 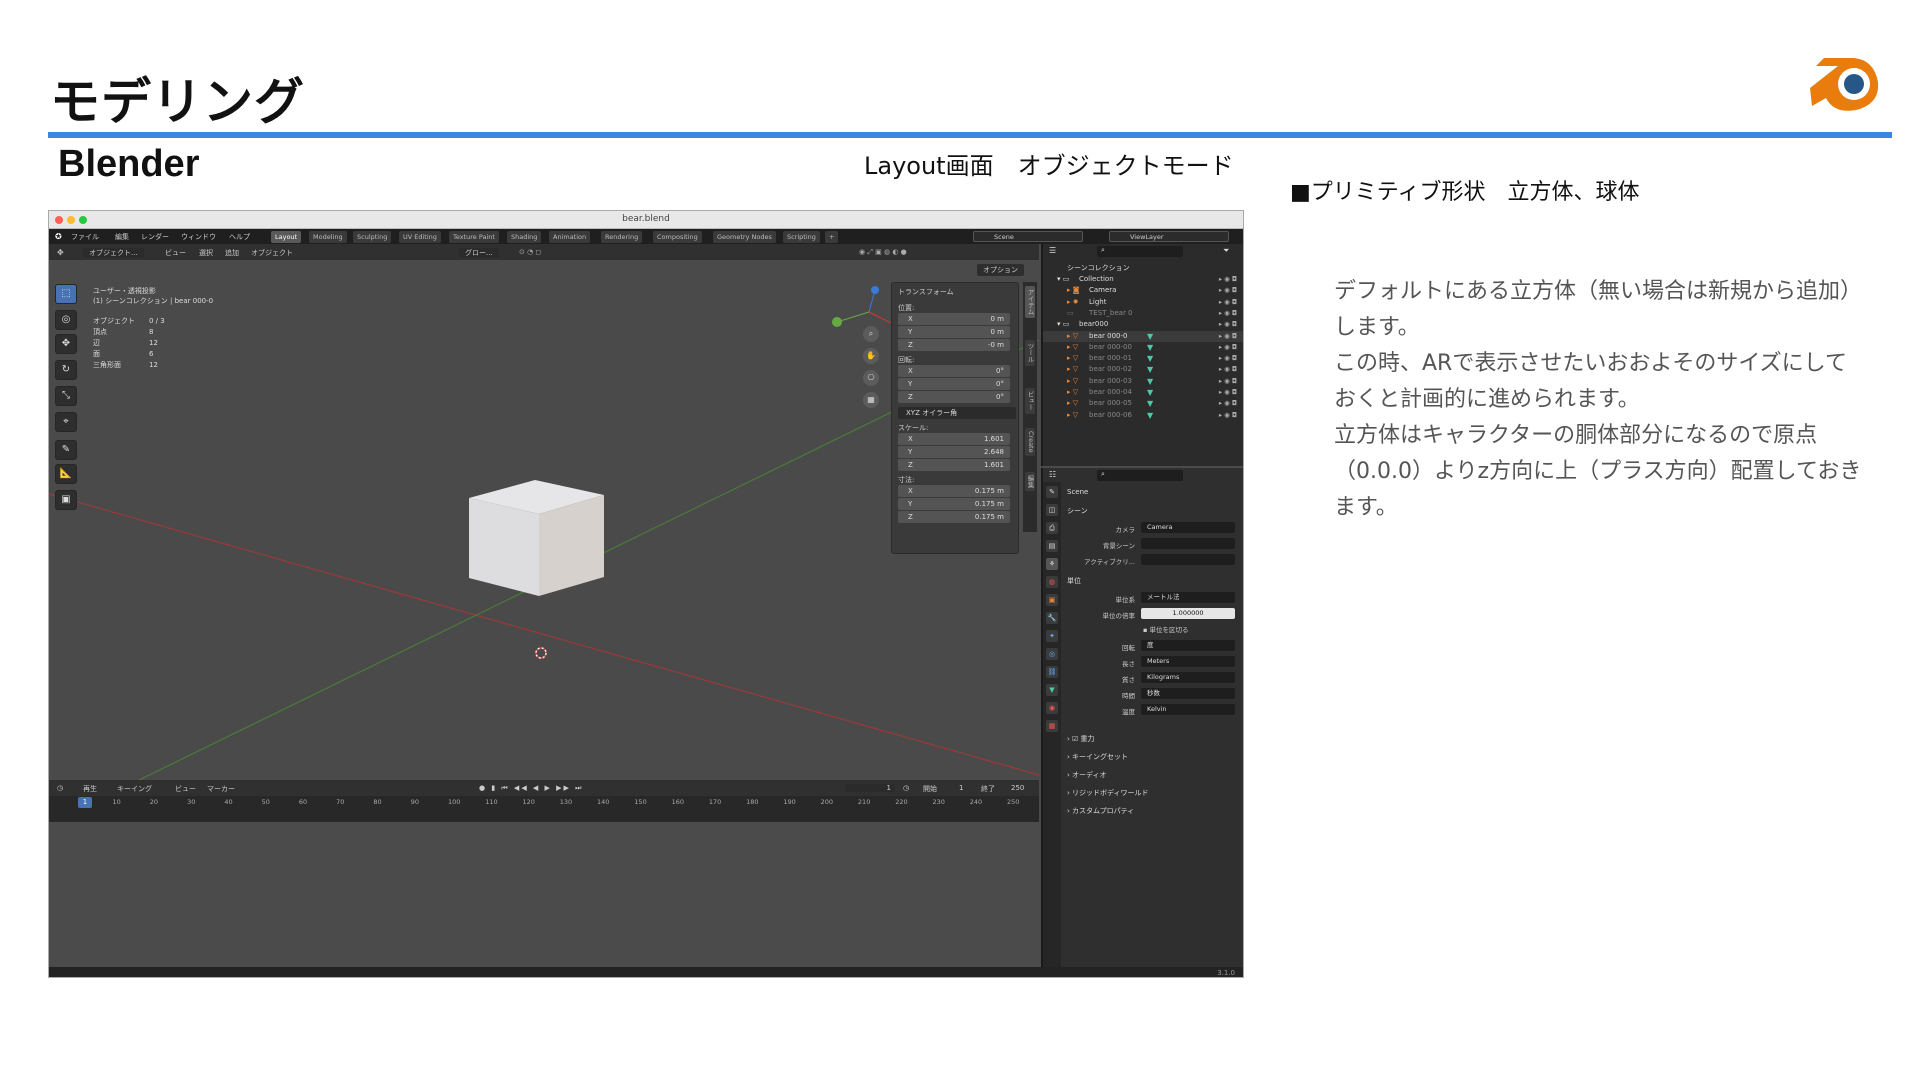 I want to click on viewlayer-selector: ViewLayer, so click(x=1169, y=236).